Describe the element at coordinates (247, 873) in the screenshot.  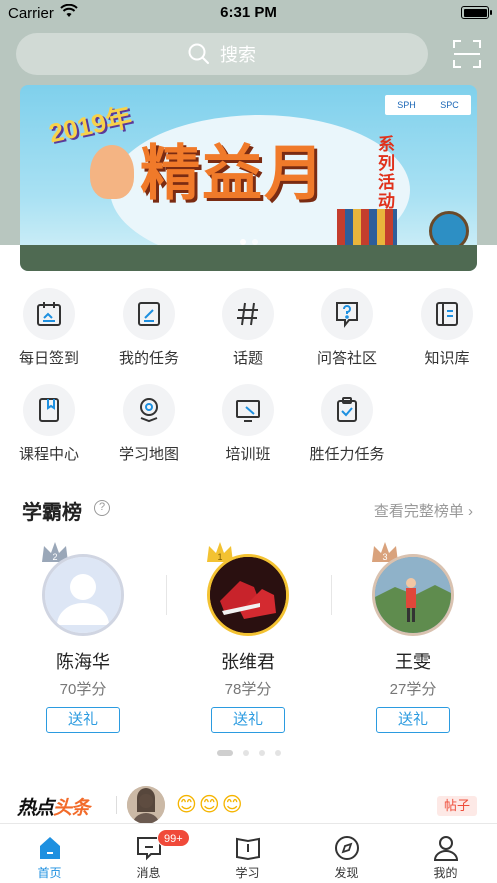
I see `tab-label: 学习` at that location.